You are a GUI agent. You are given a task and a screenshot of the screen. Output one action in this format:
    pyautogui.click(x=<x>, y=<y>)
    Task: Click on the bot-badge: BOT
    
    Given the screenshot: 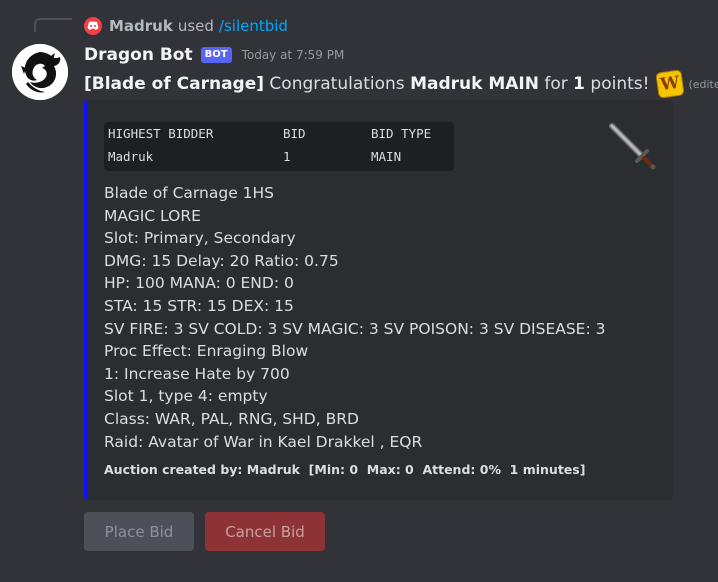 What is the action you would take?
    pyautogui.click(x=216, y=55)
    